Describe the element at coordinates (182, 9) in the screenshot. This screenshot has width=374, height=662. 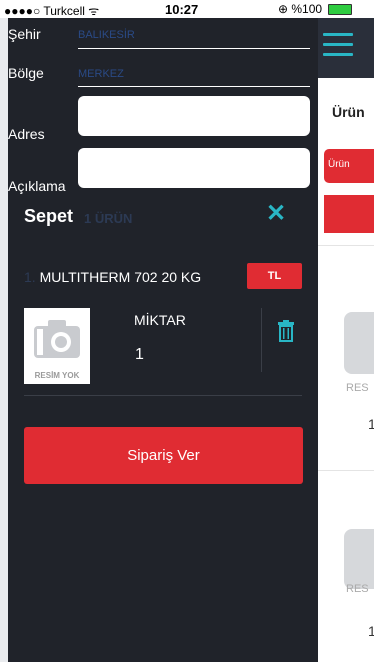
I see `clock: 10:27` at that location.